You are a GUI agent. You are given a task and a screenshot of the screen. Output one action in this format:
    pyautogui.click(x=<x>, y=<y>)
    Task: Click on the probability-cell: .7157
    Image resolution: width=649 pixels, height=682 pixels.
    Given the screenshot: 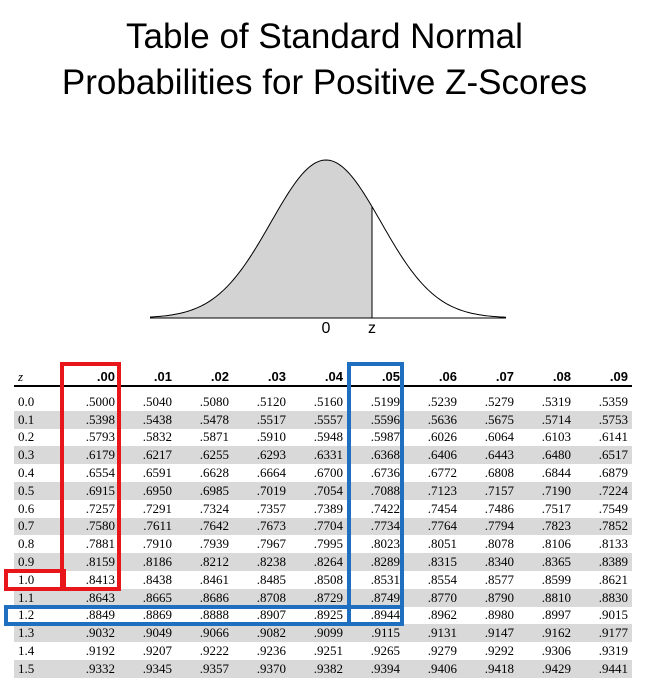 What is the action you would take?
    pyautogui.click(x=489, y=490)
    